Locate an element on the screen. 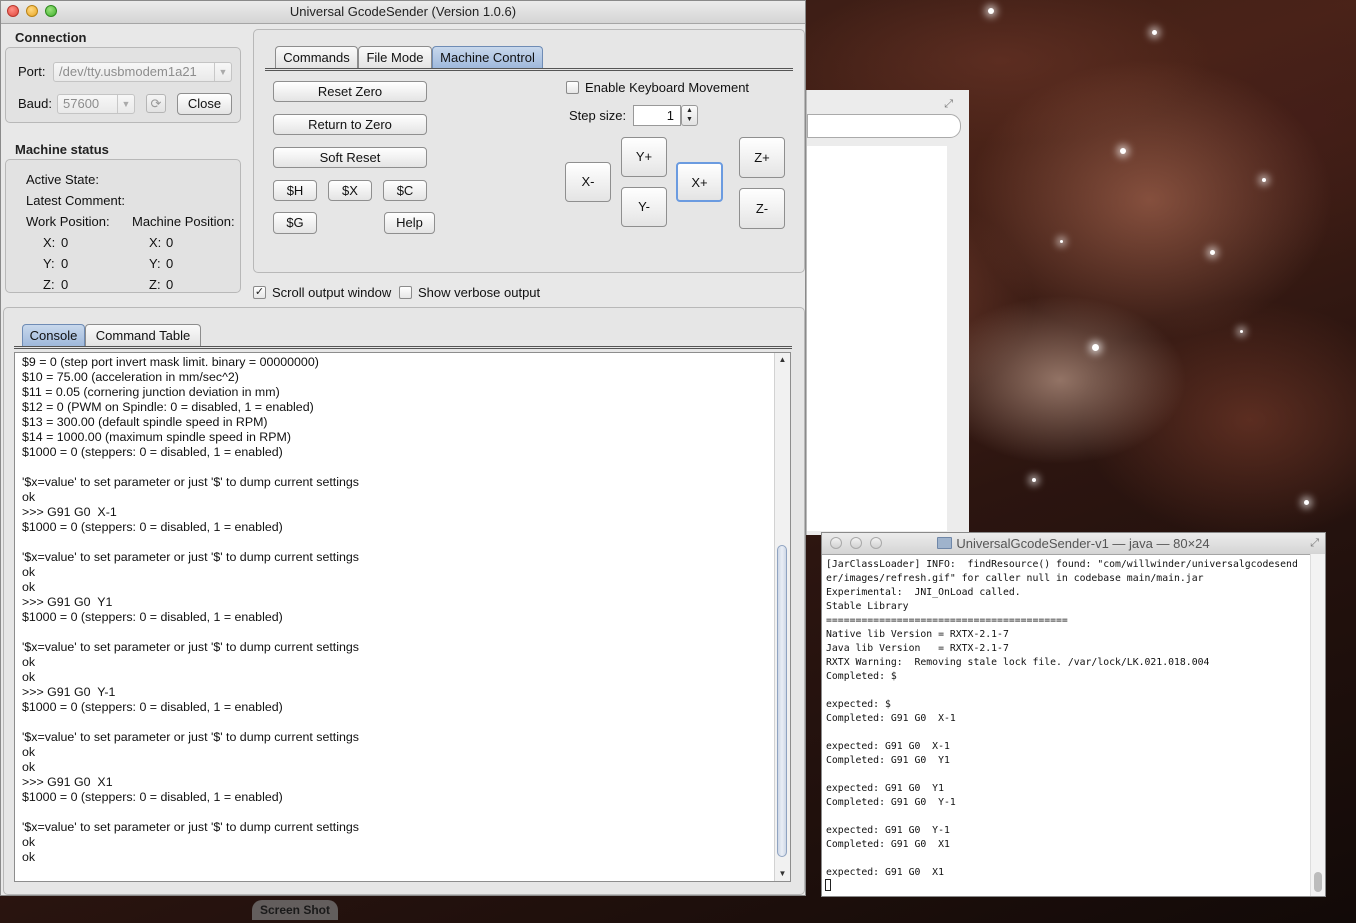 The height and width of the screenshot is (923, 1356). kill-alarm-command-button: $X is located at coordinates (350, 190).